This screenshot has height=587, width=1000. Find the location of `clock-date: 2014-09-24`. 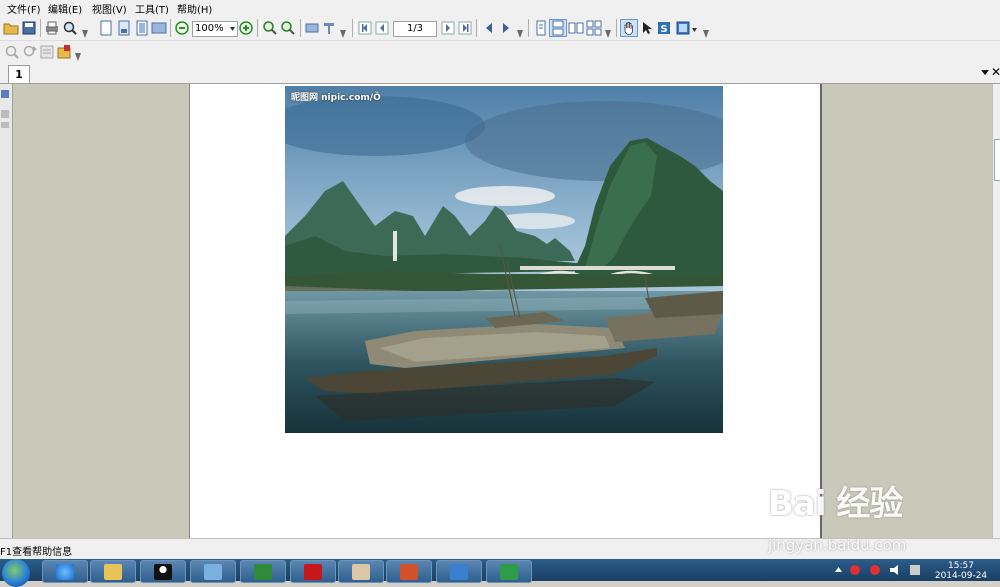

clock-date: 2014-09-24 is located at coordinates (961, 576).